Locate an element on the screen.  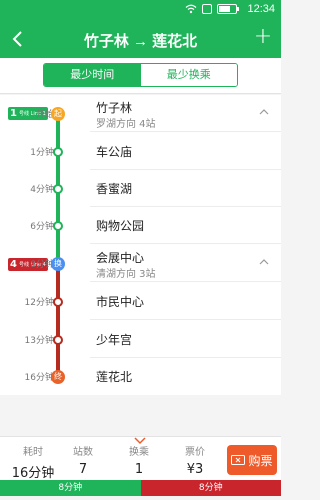
add-icon: + is located at coordinates (263, 37).